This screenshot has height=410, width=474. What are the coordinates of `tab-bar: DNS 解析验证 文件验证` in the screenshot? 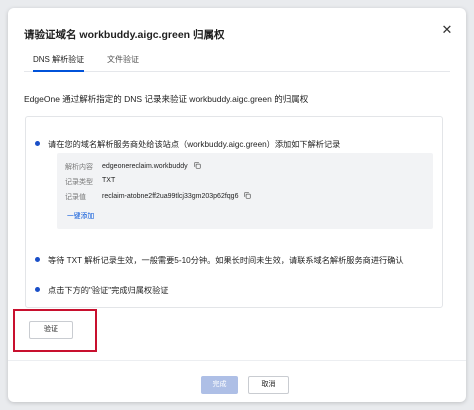 It's located at (237, 63).